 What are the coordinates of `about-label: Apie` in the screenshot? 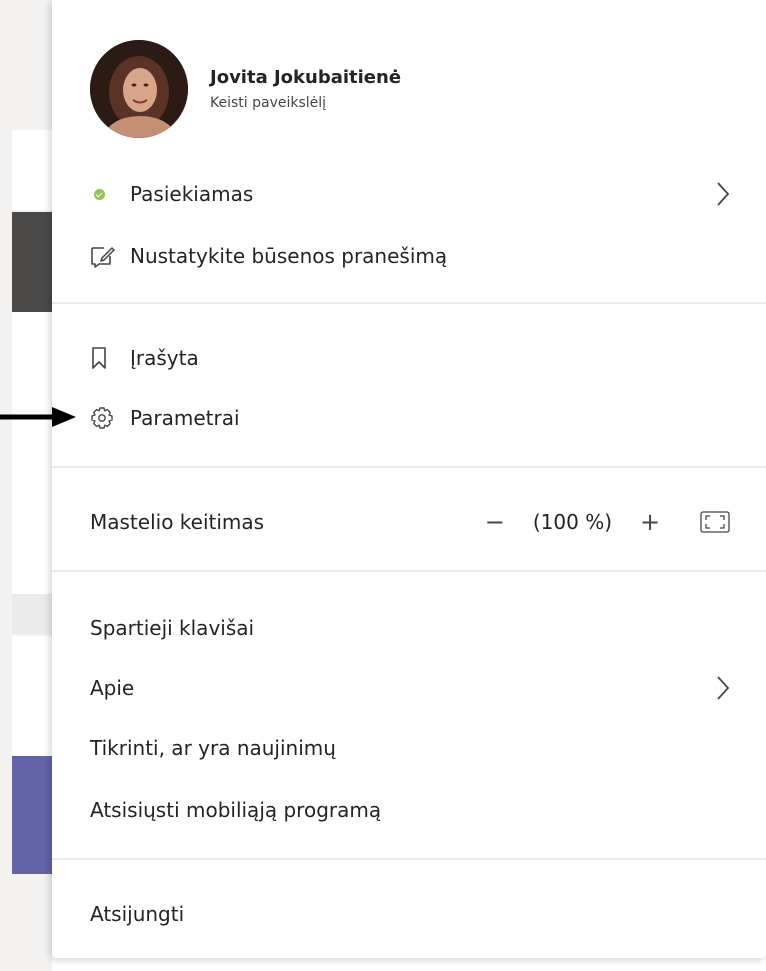 It's located at (112, 688).